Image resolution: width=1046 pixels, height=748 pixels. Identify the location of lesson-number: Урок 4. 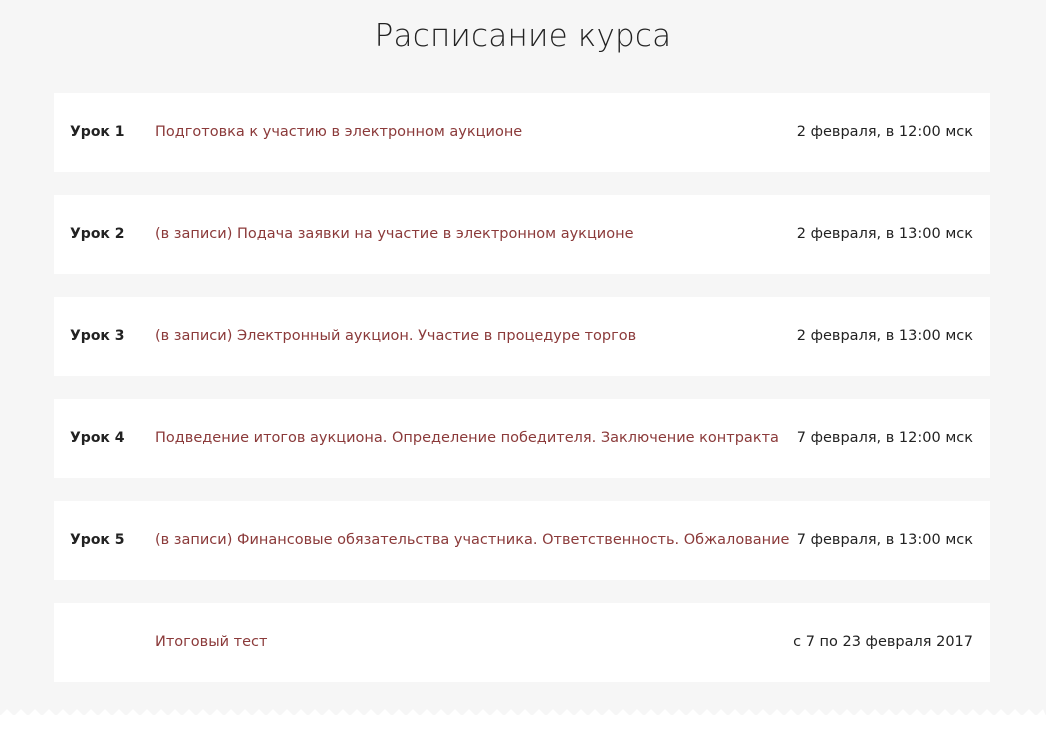
(97, 438).